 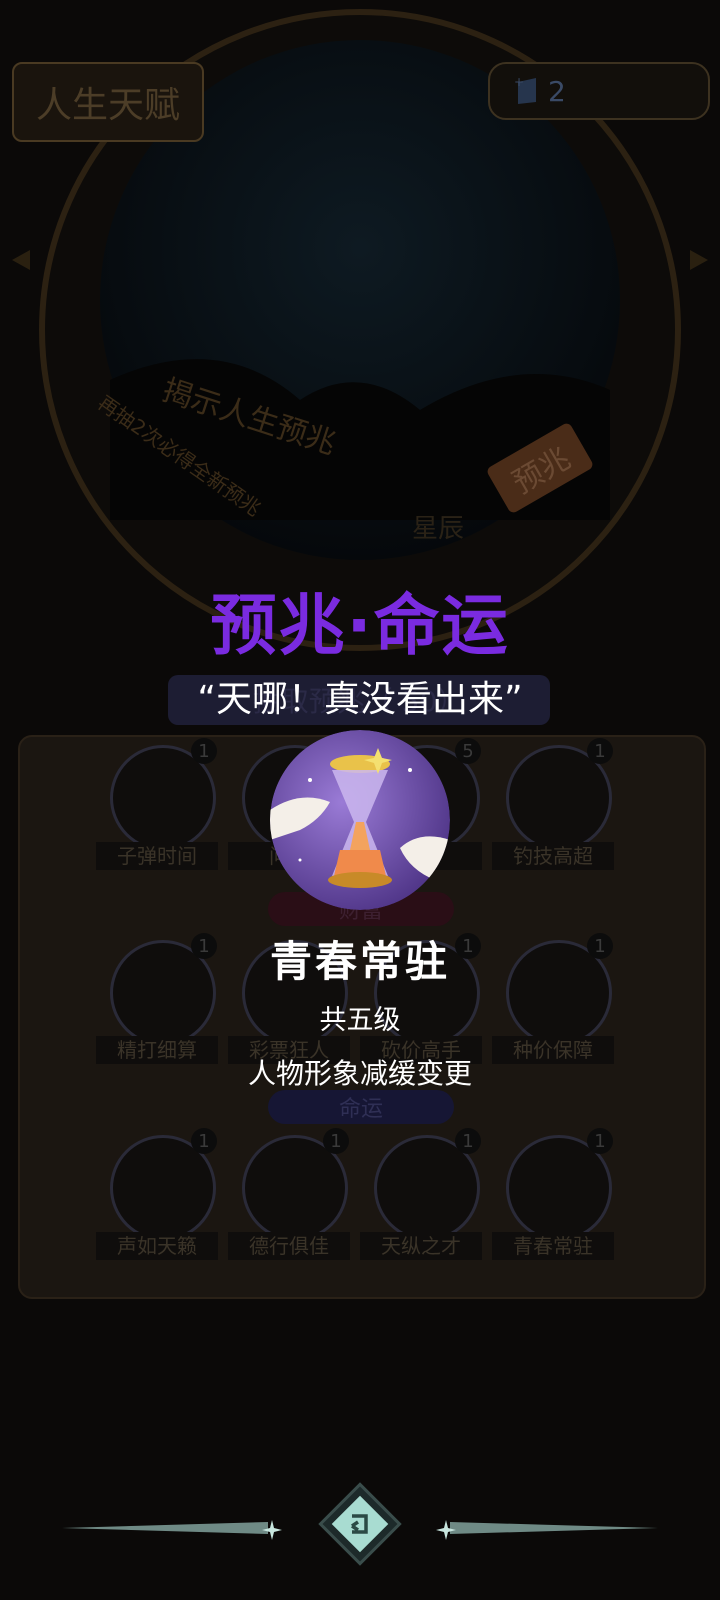 I want to click on omen-quote: “天哪！真没看出来”, so click(x=360, y=699).